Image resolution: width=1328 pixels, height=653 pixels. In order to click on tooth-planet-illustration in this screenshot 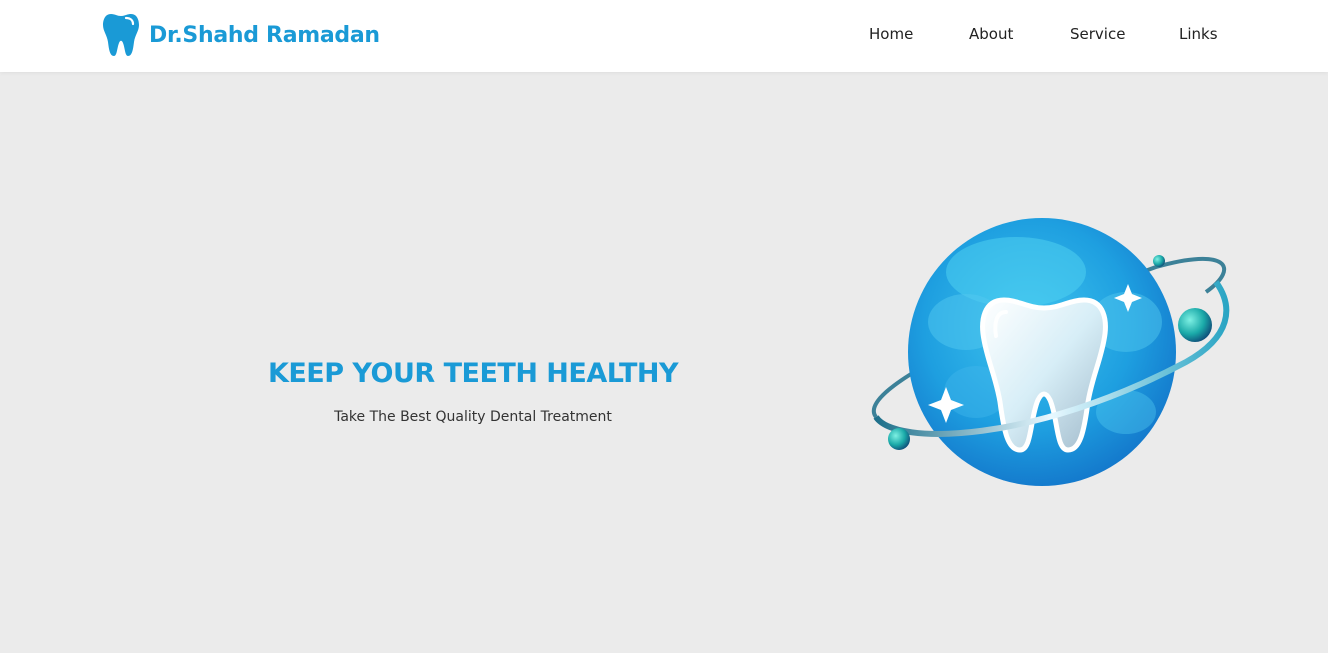, I will do `click(1046, 352)`.